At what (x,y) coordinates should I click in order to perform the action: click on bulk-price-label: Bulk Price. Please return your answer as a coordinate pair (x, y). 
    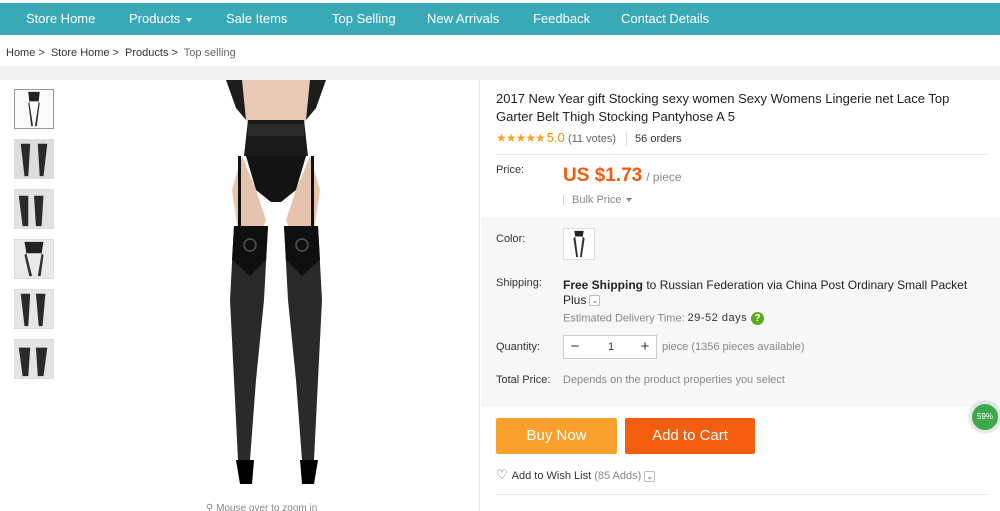
    Looking at the image, I should click on (597, 200).